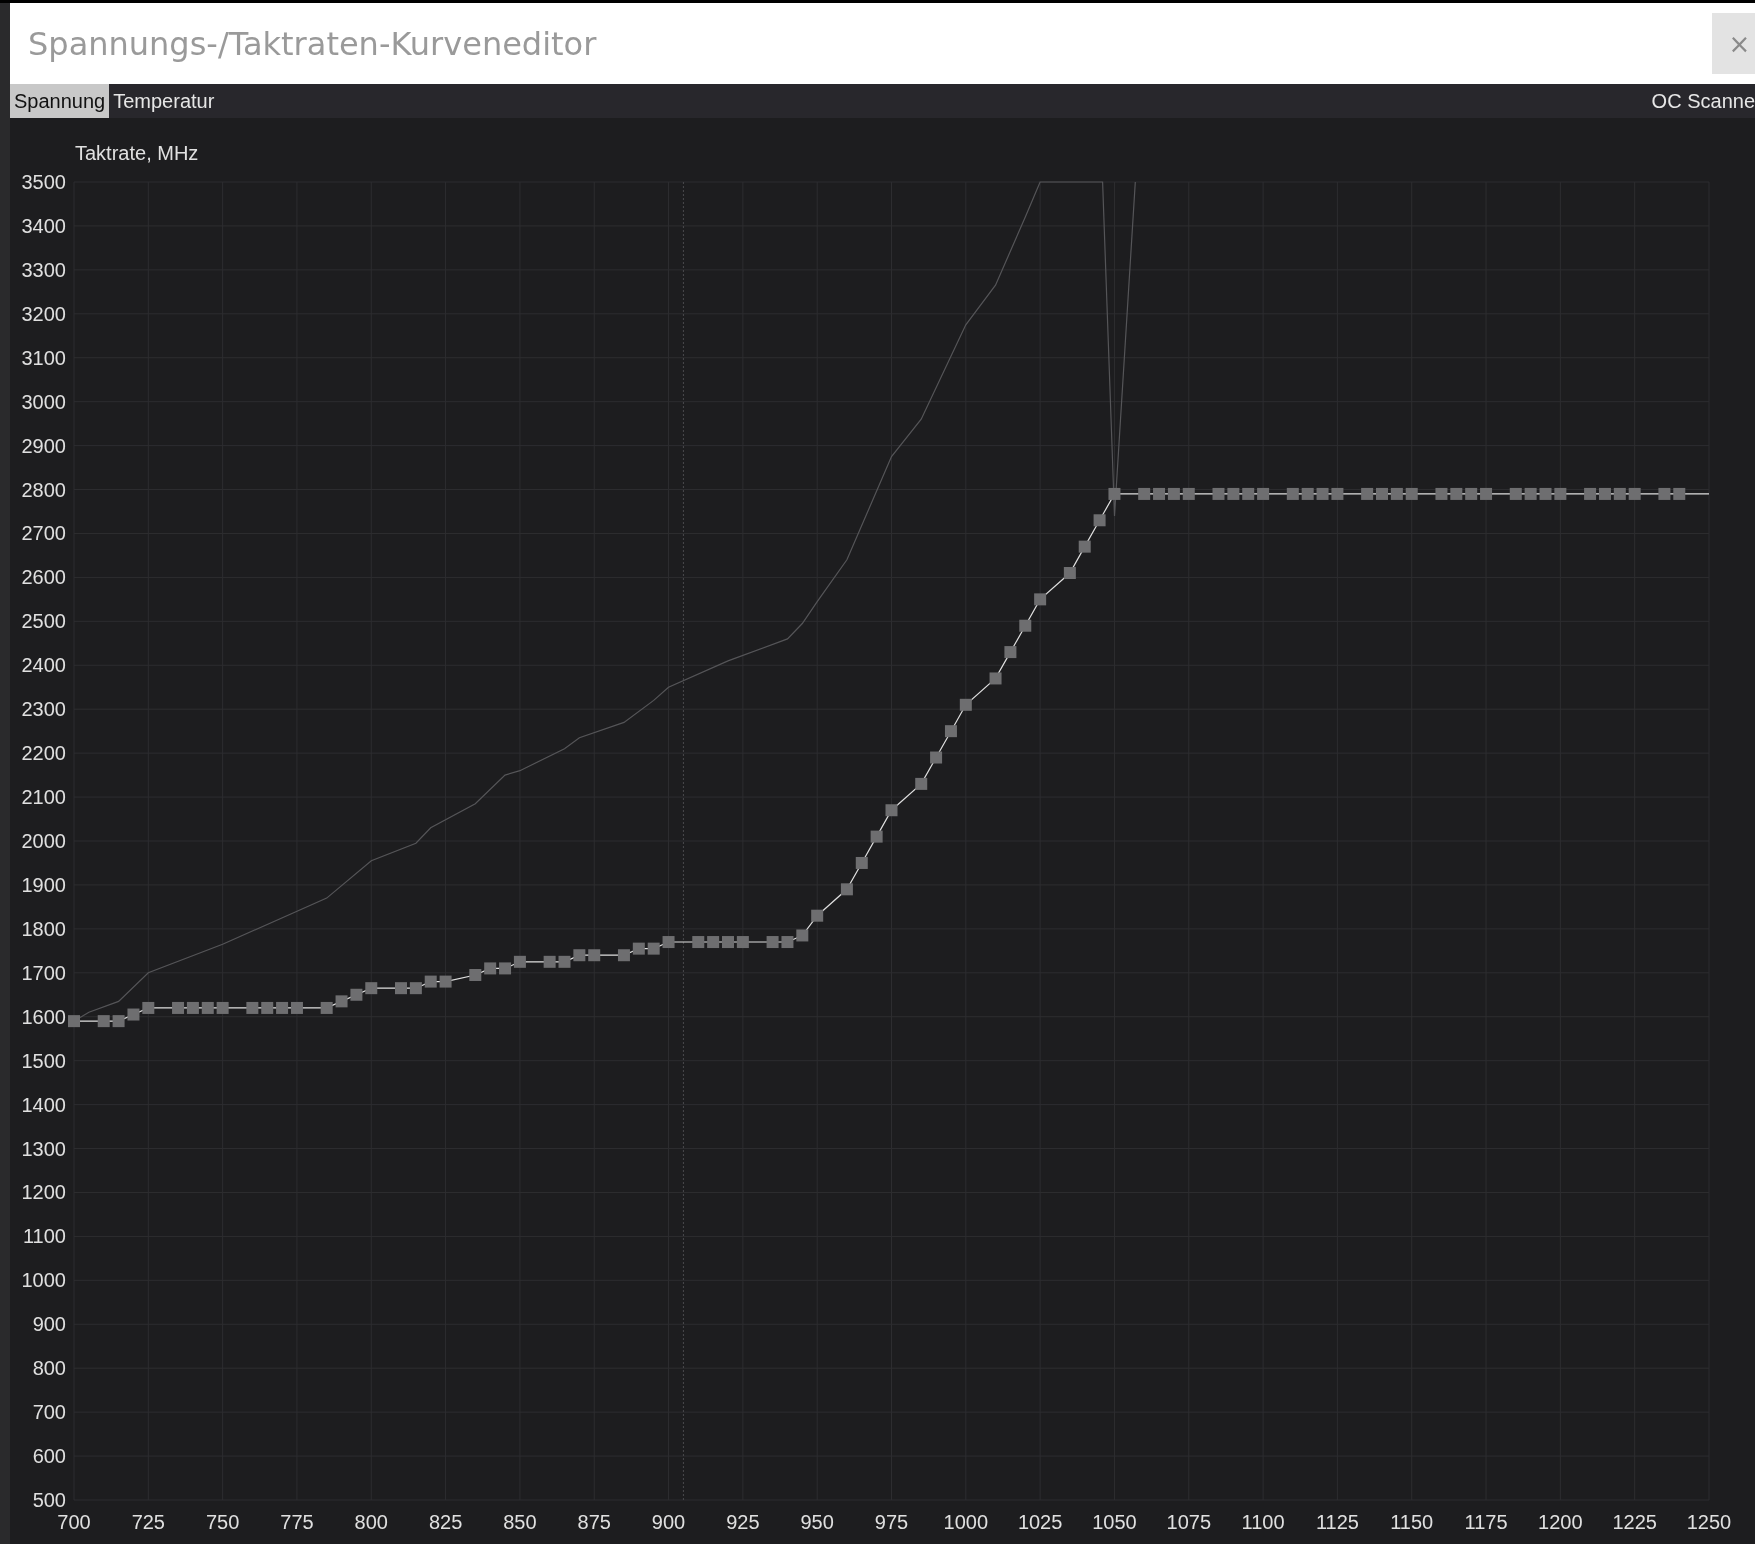 Image resolution: width=1755 pixels, height=1544 pixels. I want to click on tick-label: 3300, so click(43, 269).